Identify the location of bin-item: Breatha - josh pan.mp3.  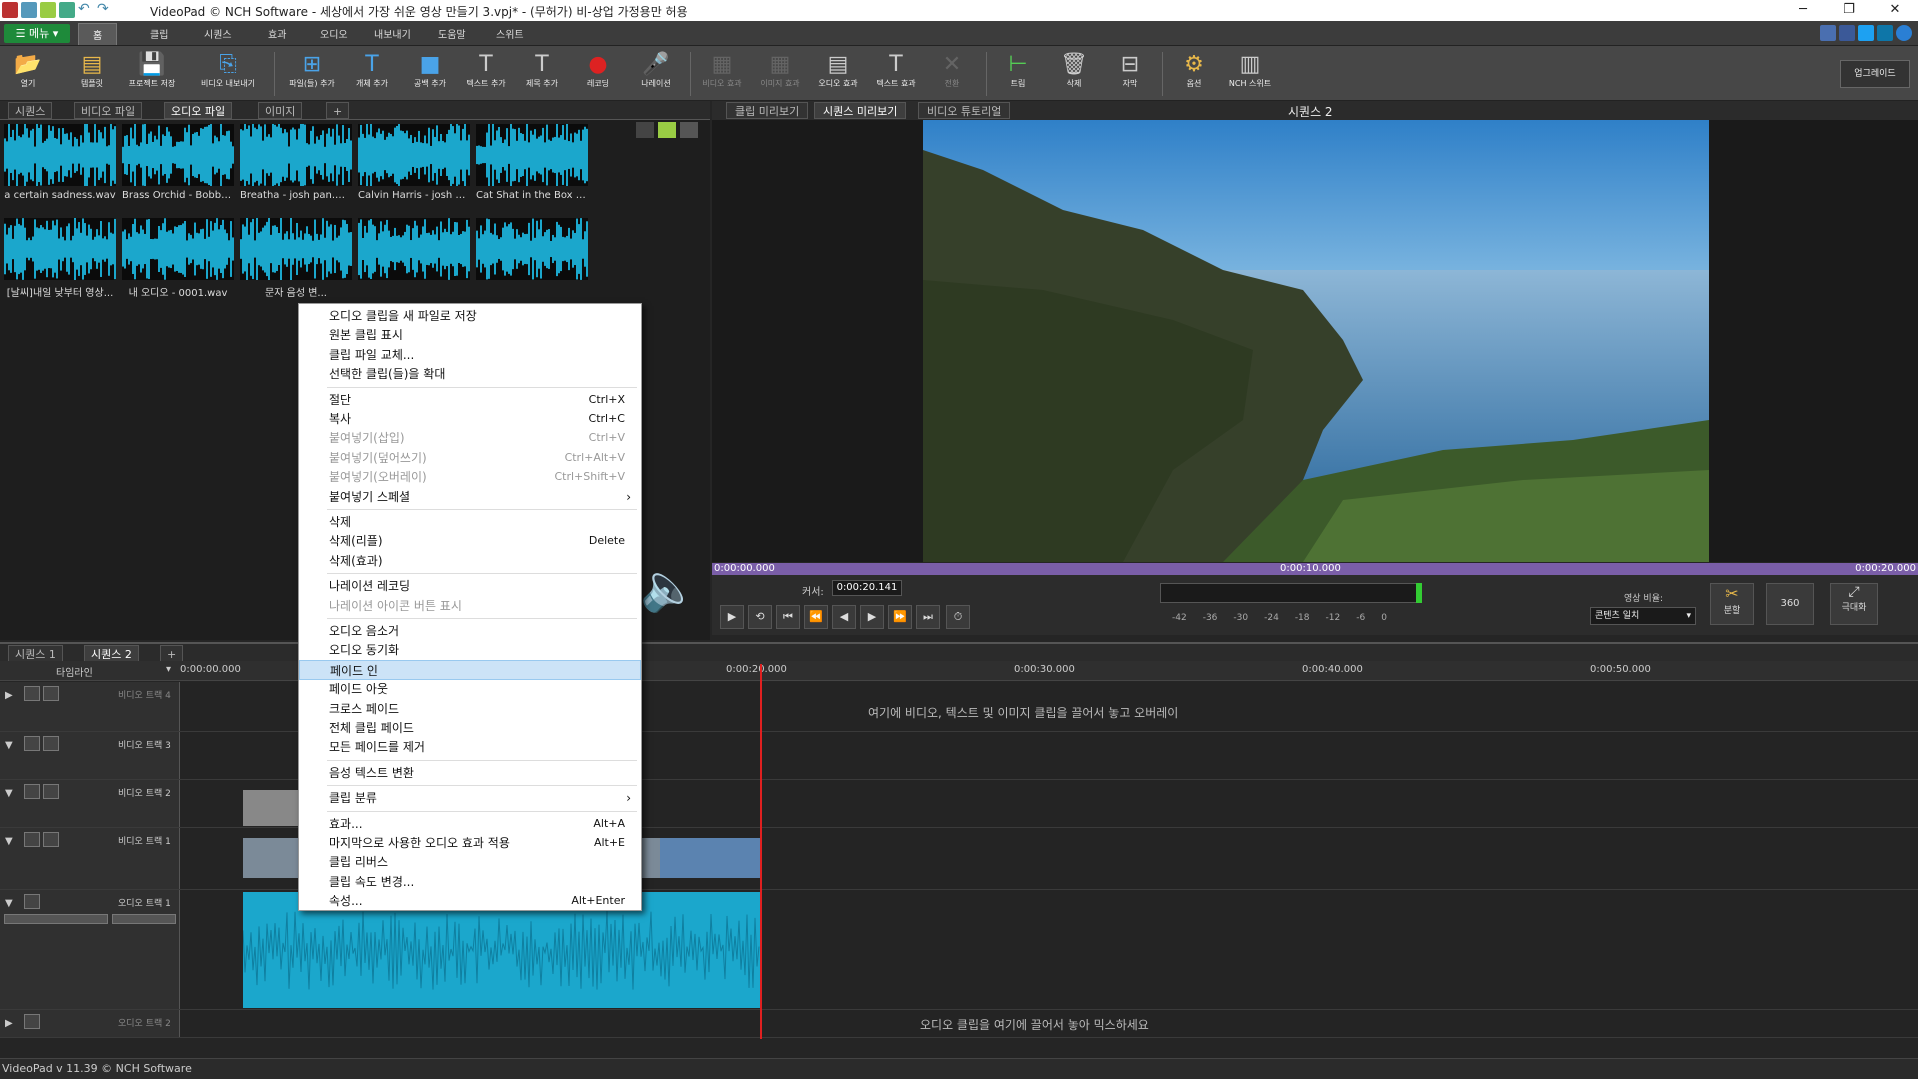
(296, 162).